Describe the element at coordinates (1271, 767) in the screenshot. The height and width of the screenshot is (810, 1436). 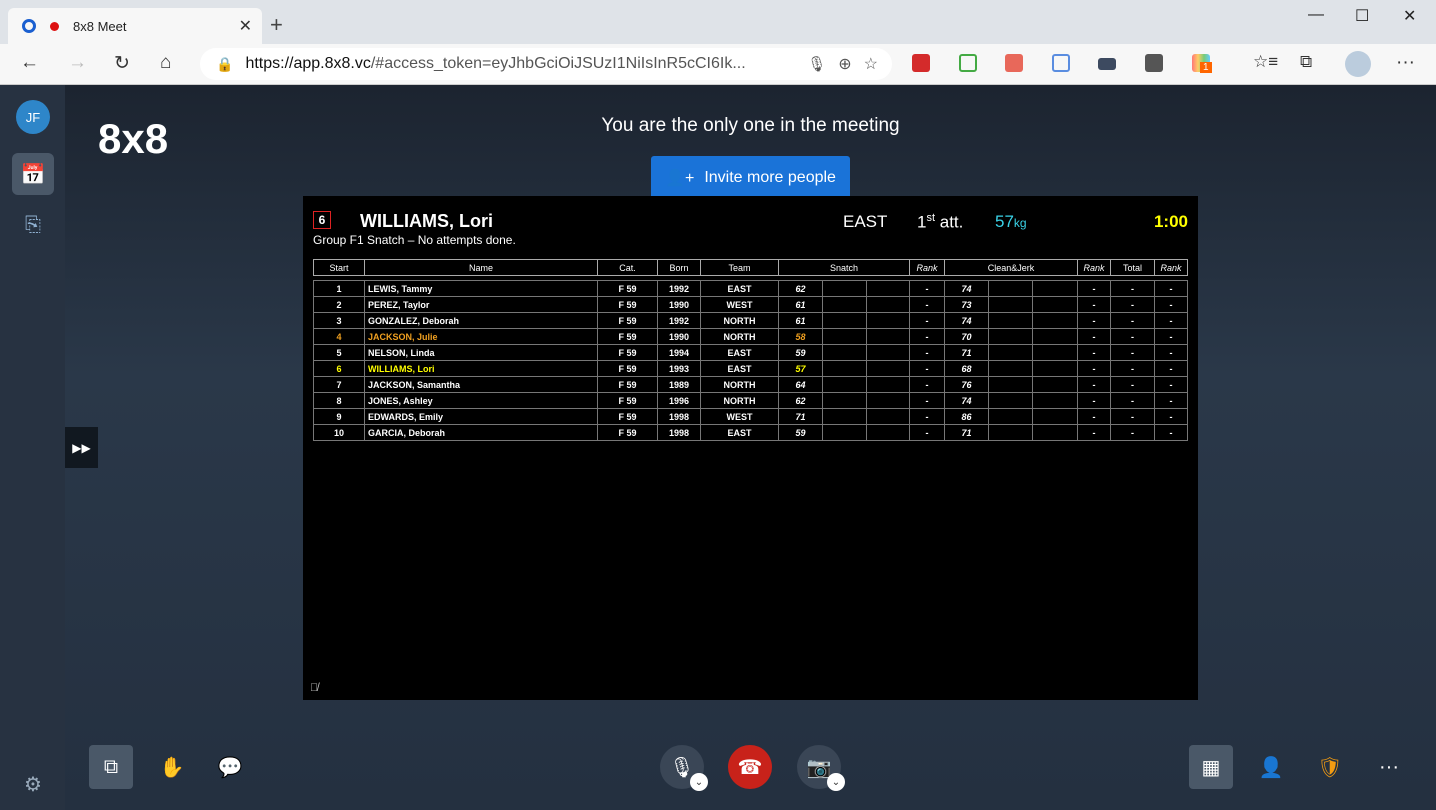
I see `add-participant-button: 👤` at that location.